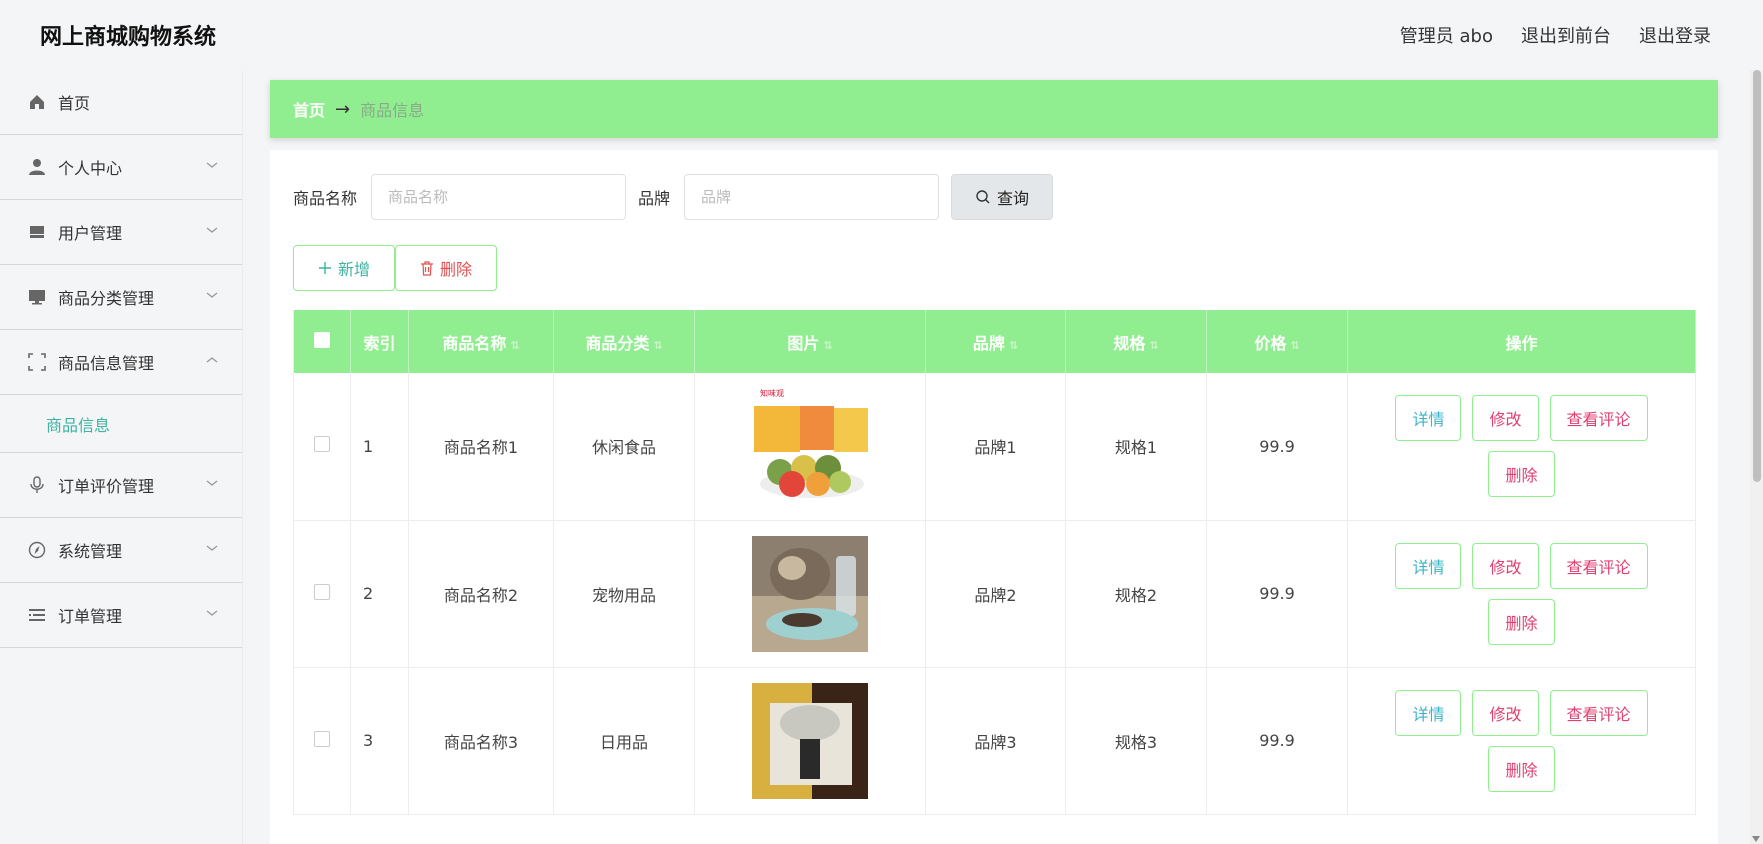  What do you see at coordinates (481, 741) in the screenshot?
I see `row-name: 商品名称3` at bounding box center [481, 741].